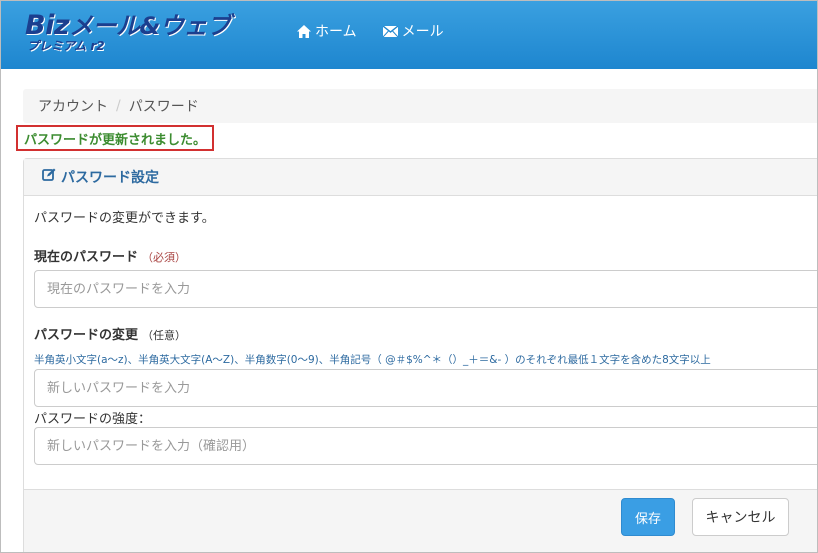 This screenshot has width=818, height=553. What do you see at coordinates (128, 25) in the screenshot?
I see `logo-title: Bizメール&ウェブ` at bounding box center [128, 25].